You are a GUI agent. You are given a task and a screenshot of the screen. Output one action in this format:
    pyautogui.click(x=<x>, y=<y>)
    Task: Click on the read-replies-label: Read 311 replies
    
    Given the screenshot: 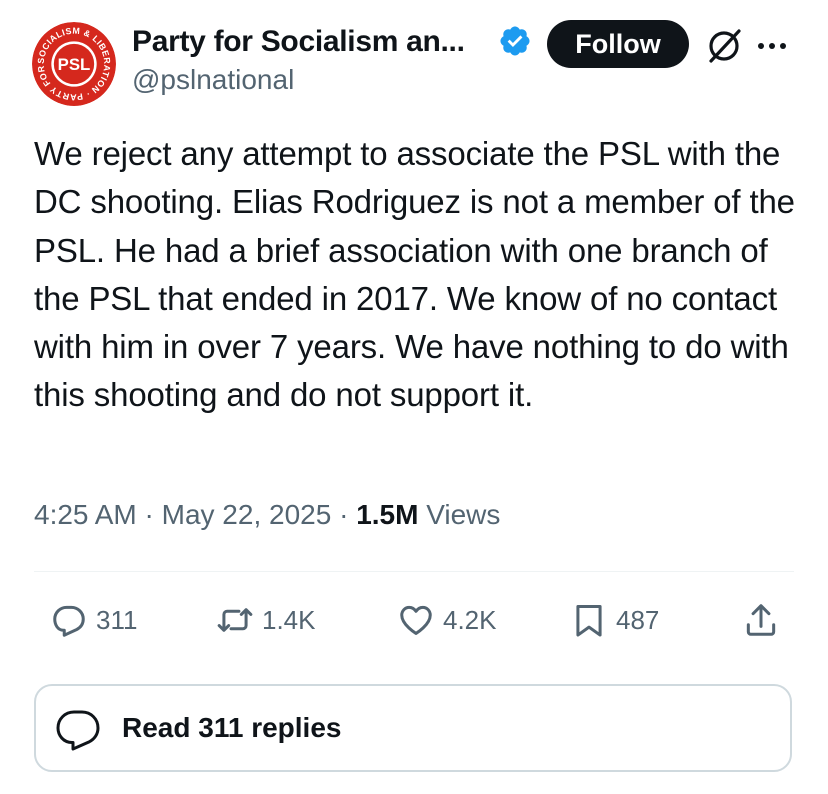 What is the action you would take?
    pyautogui.click(x=232, y=727)
    